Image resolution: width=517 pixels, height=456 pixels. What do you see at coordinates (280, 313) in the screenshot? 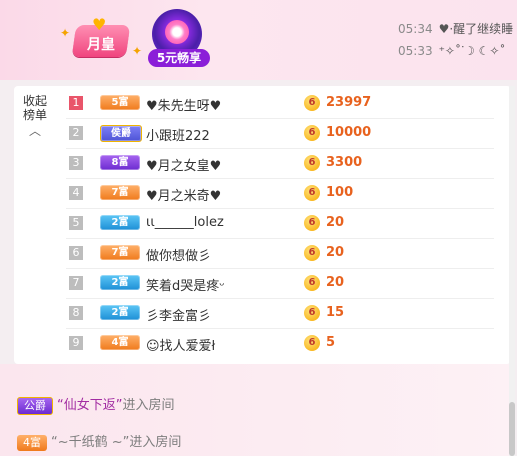
I see `ranking-row: 8 2富 彡李金富彡 6 15` at bounding box center [280, 313].